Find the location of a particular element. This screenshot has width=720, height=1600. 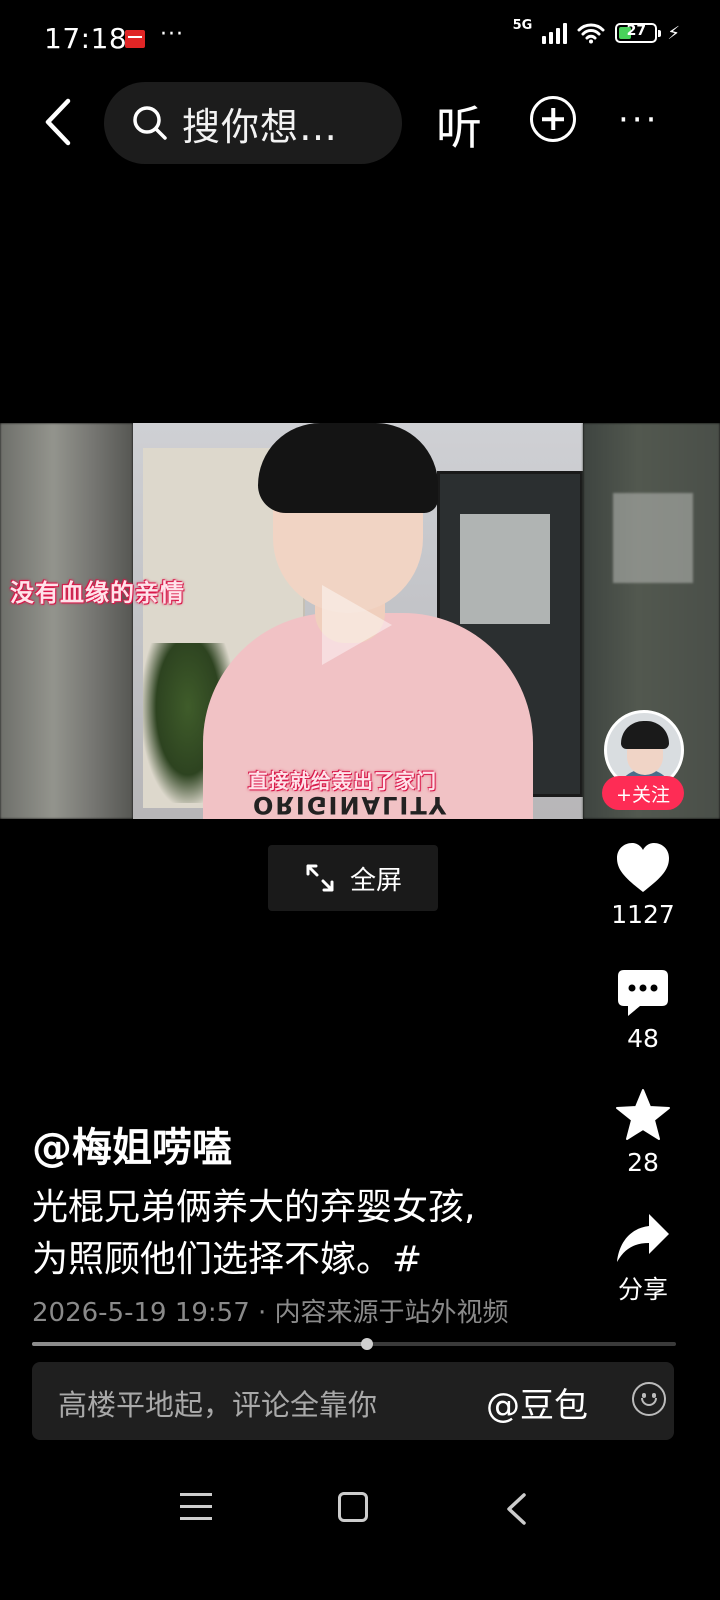

fullscreen-button: 全屏 is located at coordinates (353, 878).